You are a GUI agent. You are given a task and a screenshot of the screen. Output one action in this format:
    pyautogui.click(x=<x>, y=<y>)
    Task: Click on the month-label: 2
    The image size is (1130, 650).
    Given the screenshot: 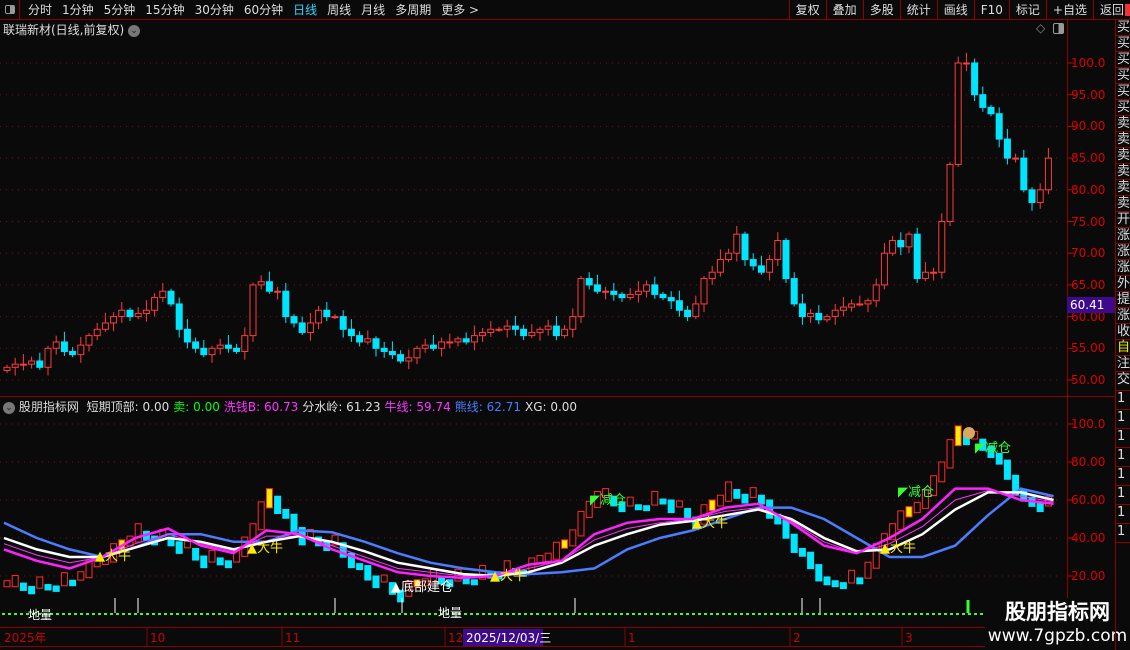 What is the action you would take?
    pyautogui.click(x=797, y=638)
    